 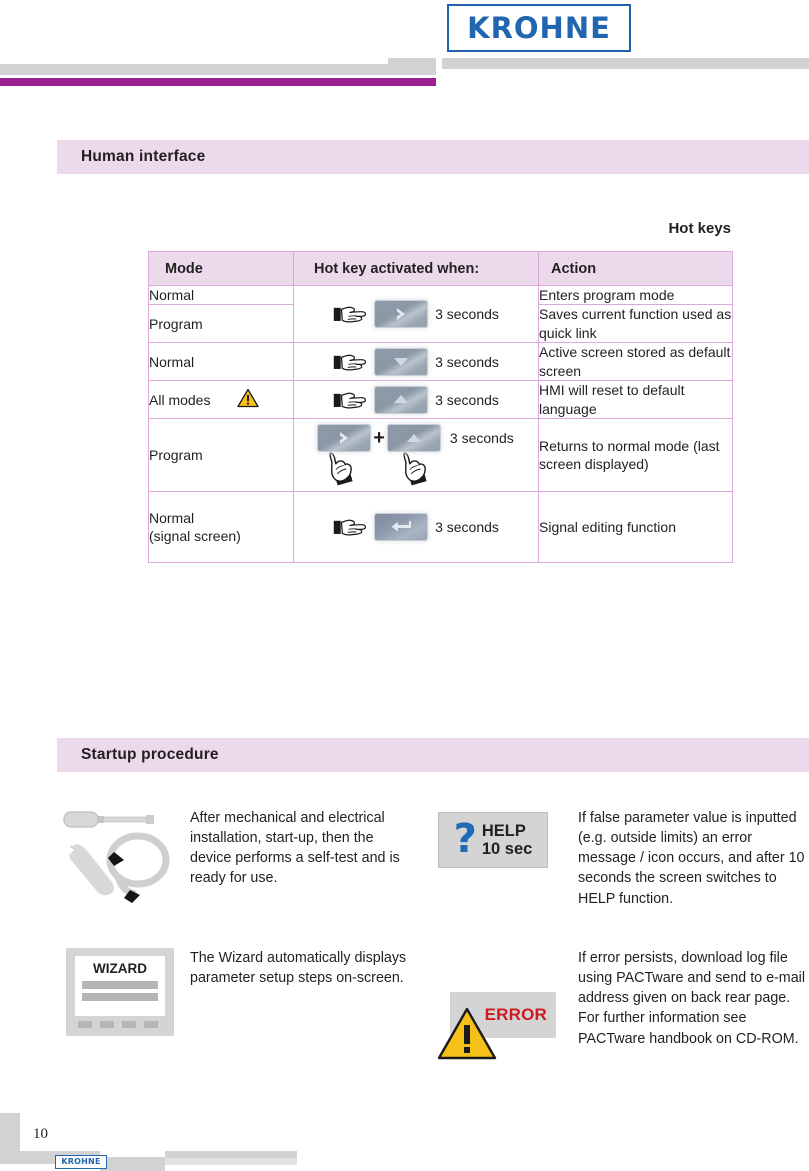 I want to click on section-header-human-interface: Human interface, so click(x=433, y=157).